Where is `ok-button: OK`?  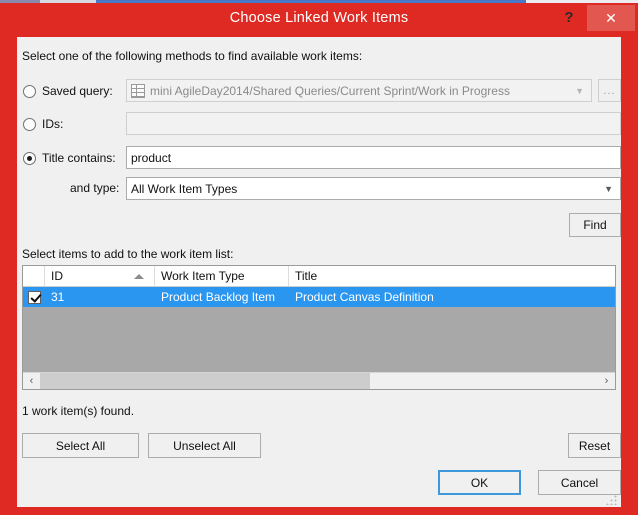
ok-button: OK is located at coordinates (479, 482).